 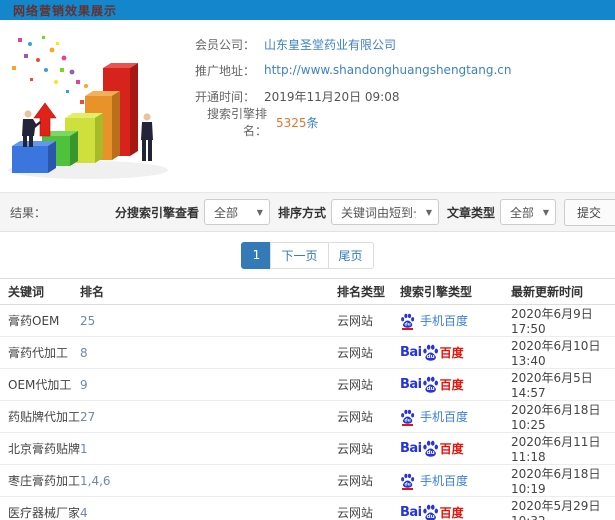 I want to click on company-row: 会员公司： 山东皇圣堂药业有限公司, so click(x=400, y=44).